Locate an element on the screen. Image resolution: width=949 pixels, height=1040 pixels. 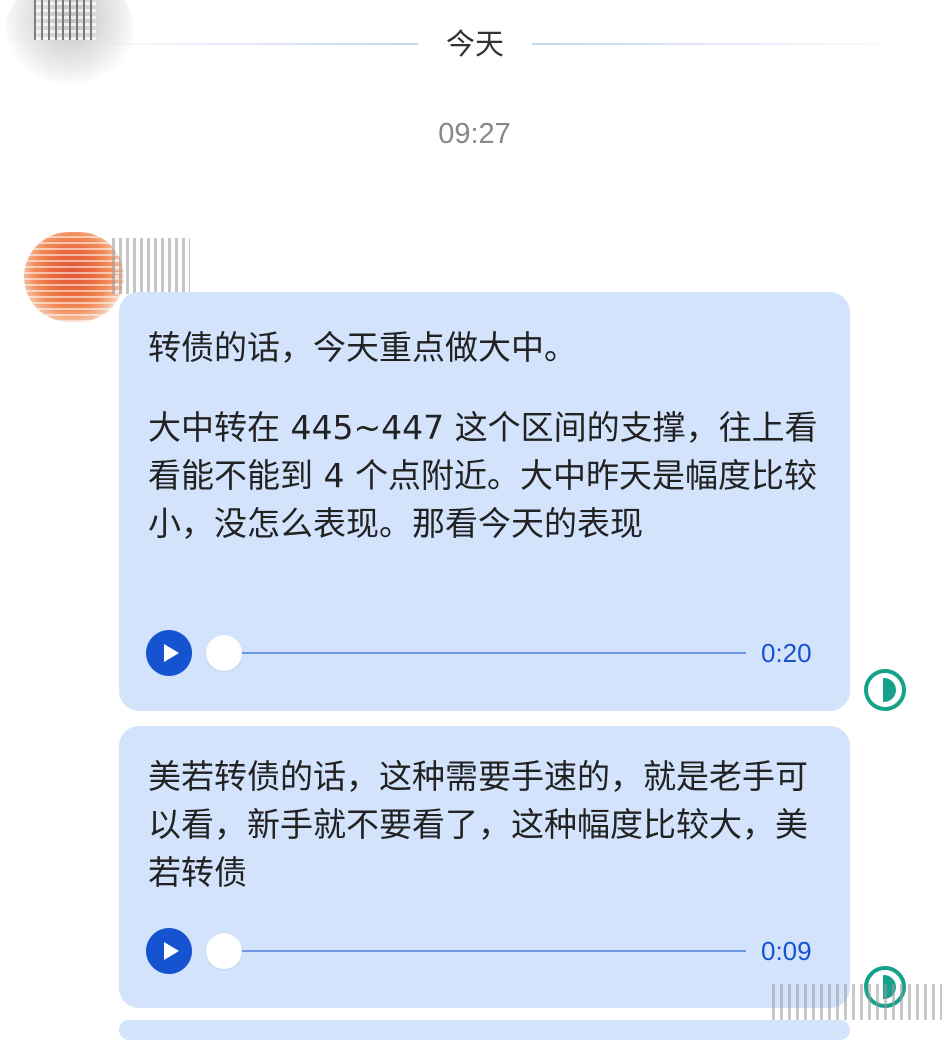
sender-name-blurred is located at coordinates (151, 266).